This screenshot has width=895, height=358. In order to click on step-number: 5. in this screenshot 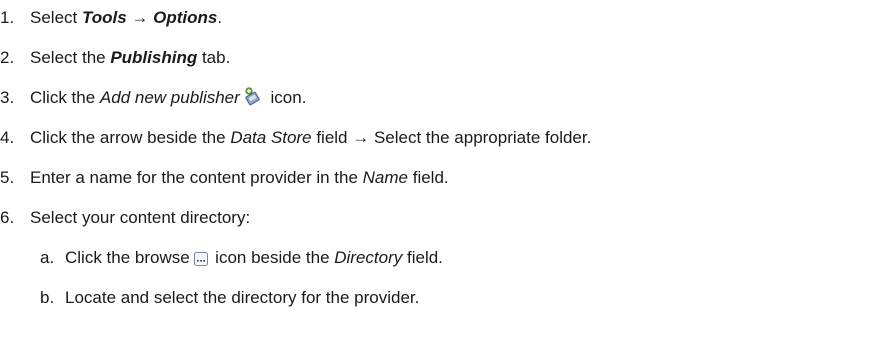, I will do `click(7, 177)`.